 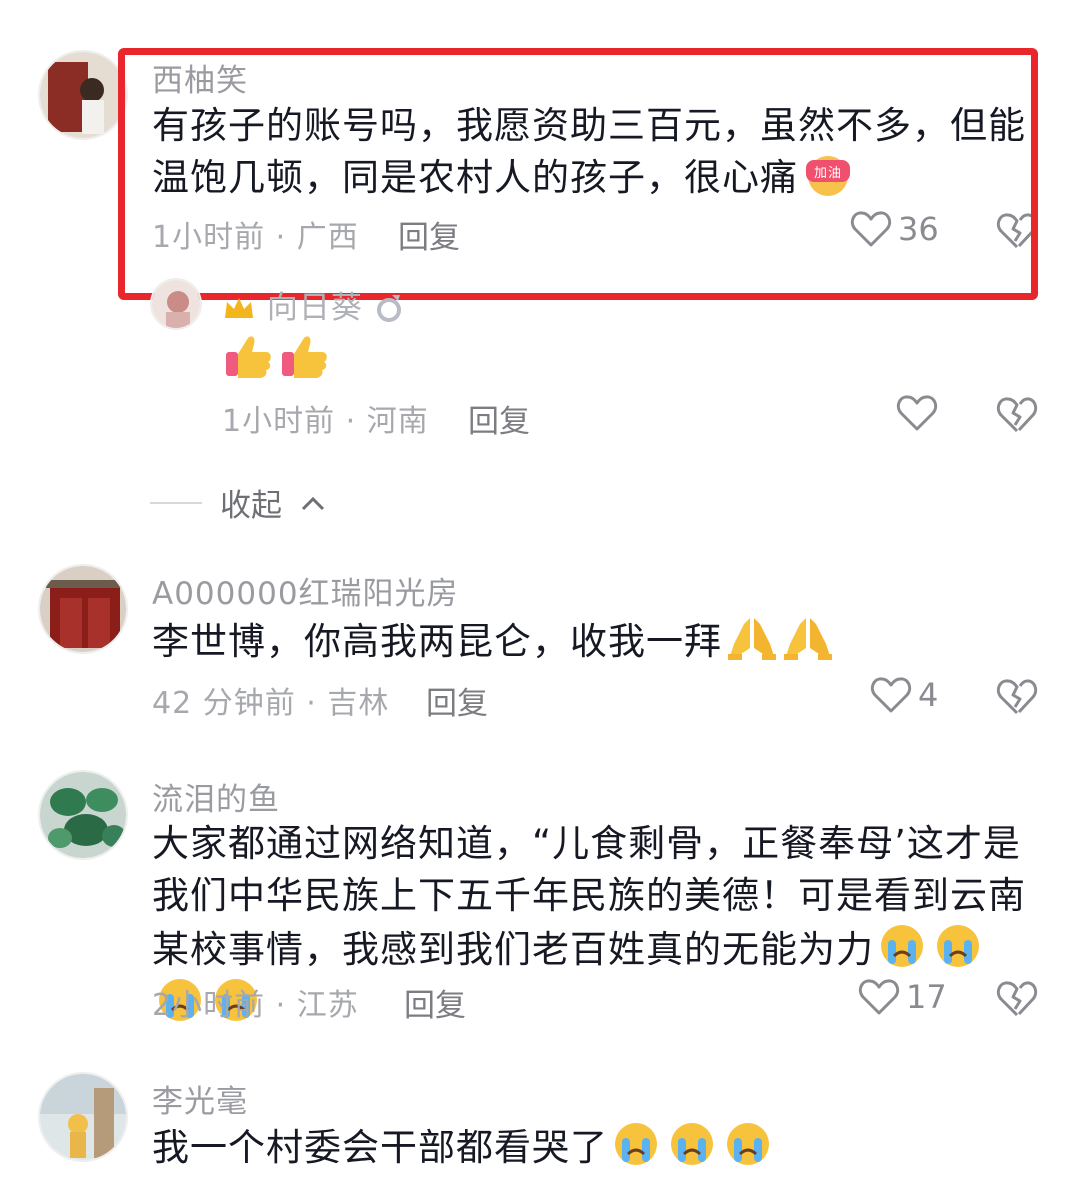 What do you see at coordinates (305, 590) in the screenshot?
I see `username: A000000红瑞阳光房` at bounding box center [305, 590].